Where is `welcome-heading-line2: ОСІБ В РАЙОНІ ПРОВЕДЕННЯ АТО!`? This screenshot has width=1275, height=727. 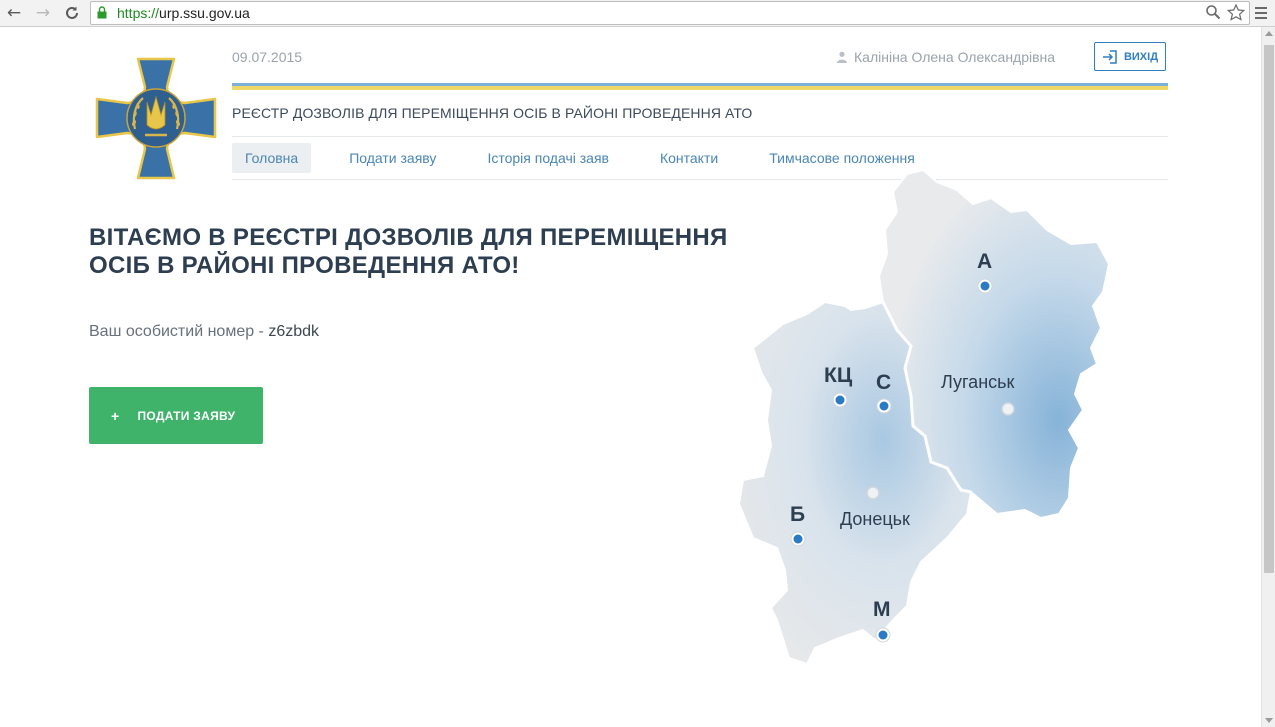
welcome-heading-line2: ОСІБ В РАЙОНІ ПРОВЕДЕННЯ АТО! is located at coordinates (304, 265).